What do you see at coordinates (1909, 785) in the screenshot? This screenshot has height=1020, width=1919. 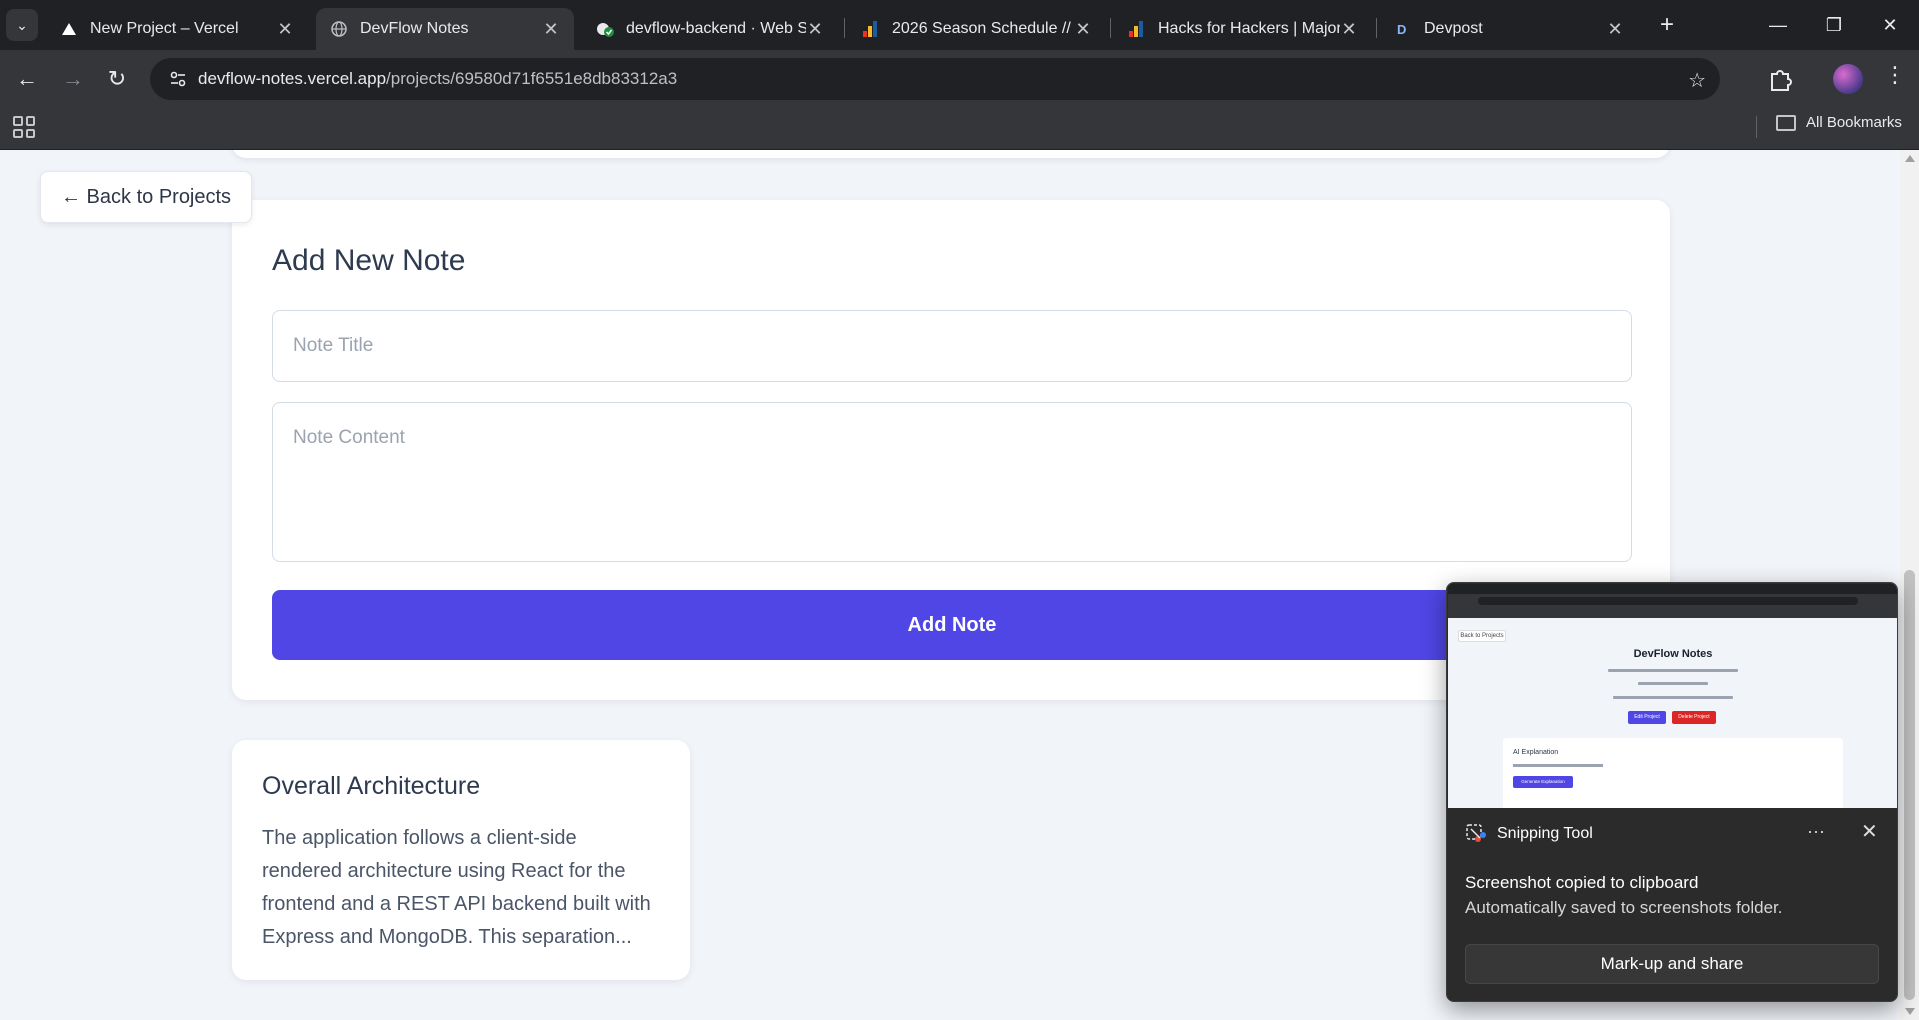 I see `scroll-thumb` at bounding box center [1909, 785].